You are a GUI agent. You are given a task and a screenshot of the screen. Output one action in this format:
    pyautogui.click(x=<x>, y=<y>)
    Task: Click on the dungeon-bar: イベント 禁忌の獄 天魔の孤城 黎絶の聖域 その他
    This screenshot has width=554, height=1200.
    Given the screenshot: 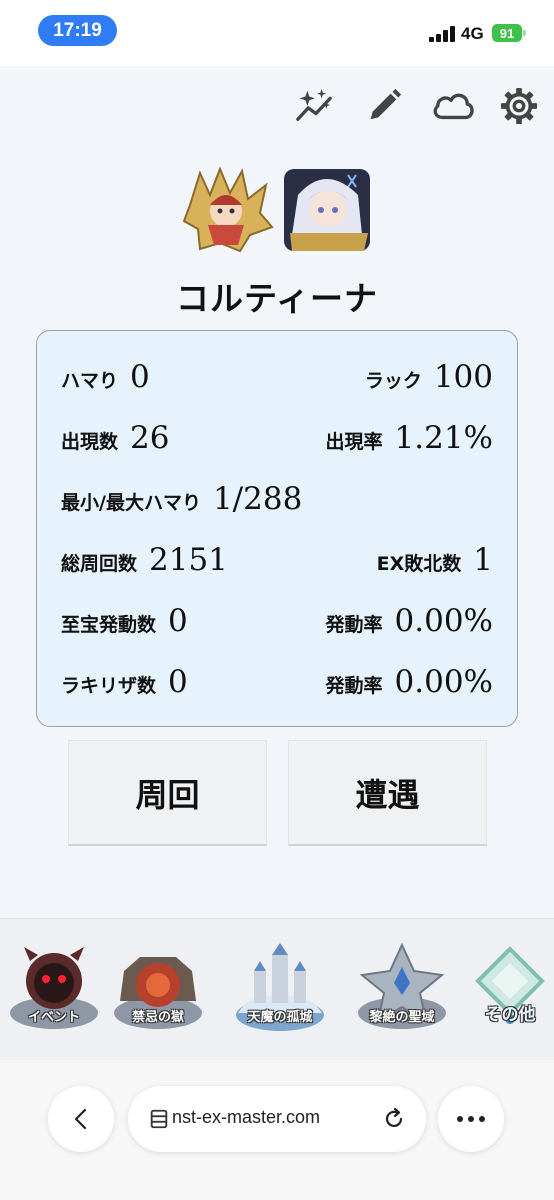 What is the action you would take?
    pyautogui.click(x=277, y=989)
    